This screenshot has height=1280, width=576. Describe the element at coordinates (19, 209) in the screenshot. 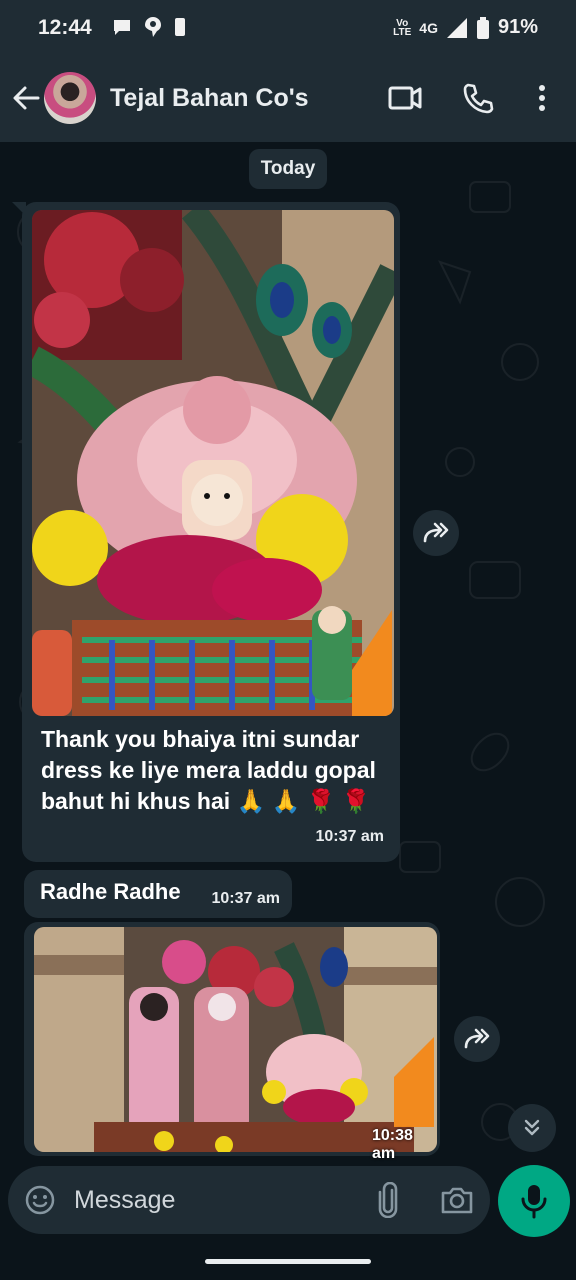

I see `bubble-tail` at that location.